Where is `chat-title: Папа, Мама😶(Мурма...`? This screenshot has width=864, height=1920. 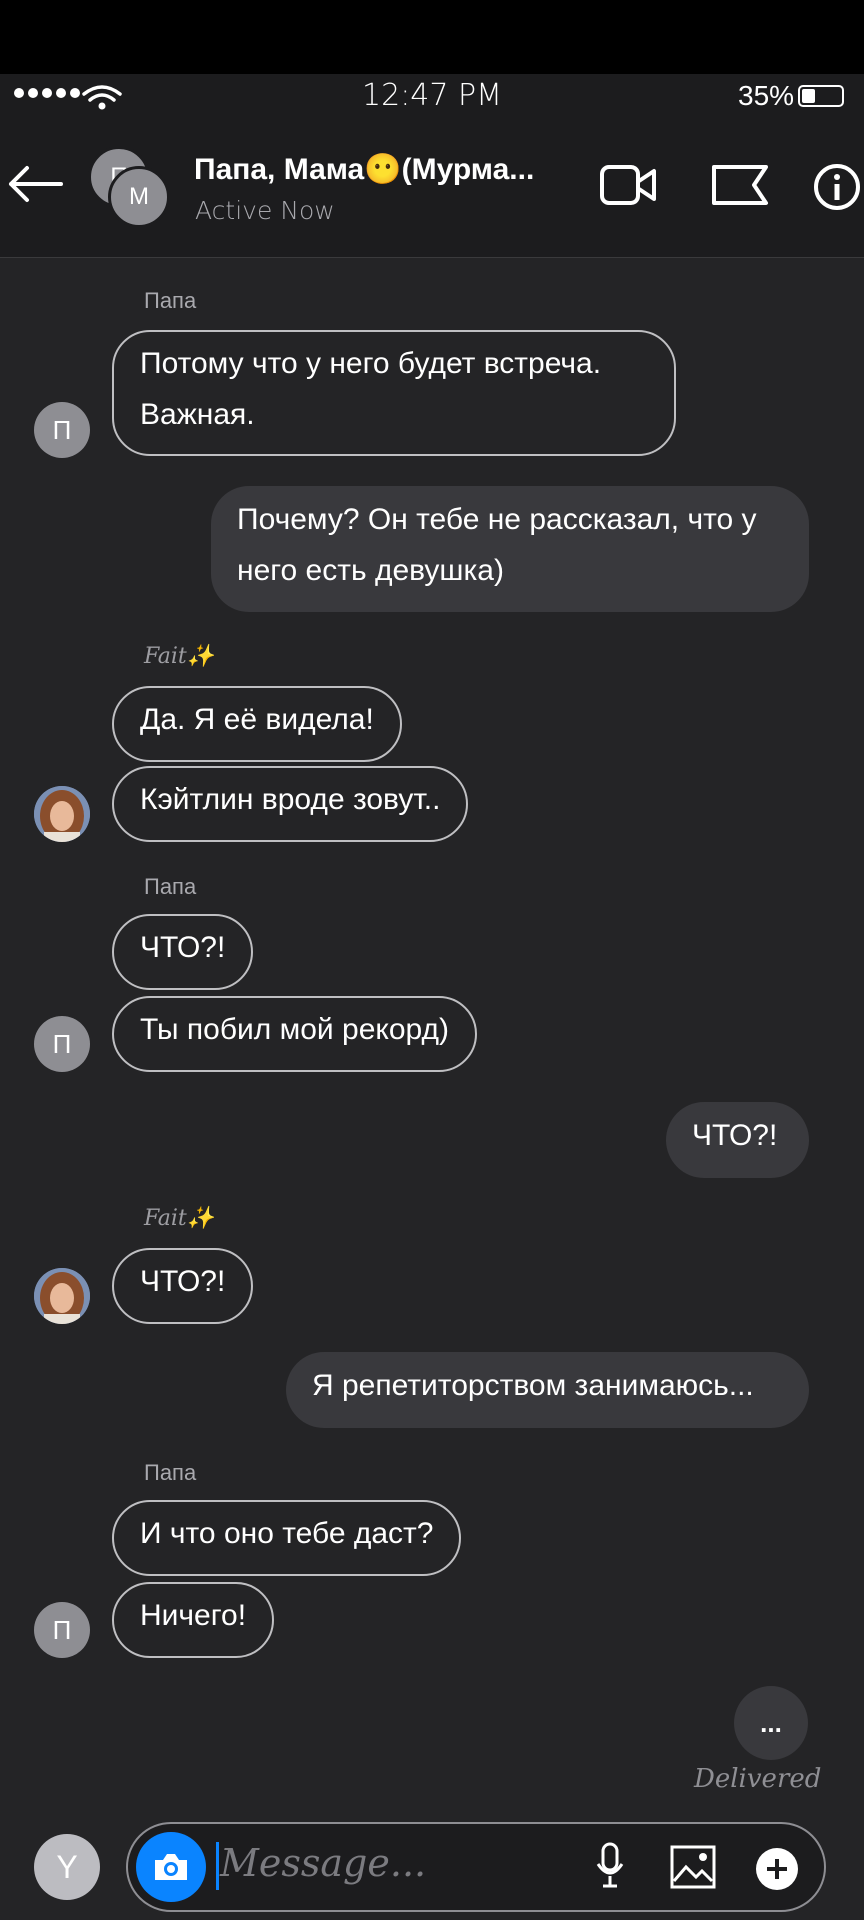 chat-title: Папа, Мама😶(Мурма... is located at coordinates (364, 169).